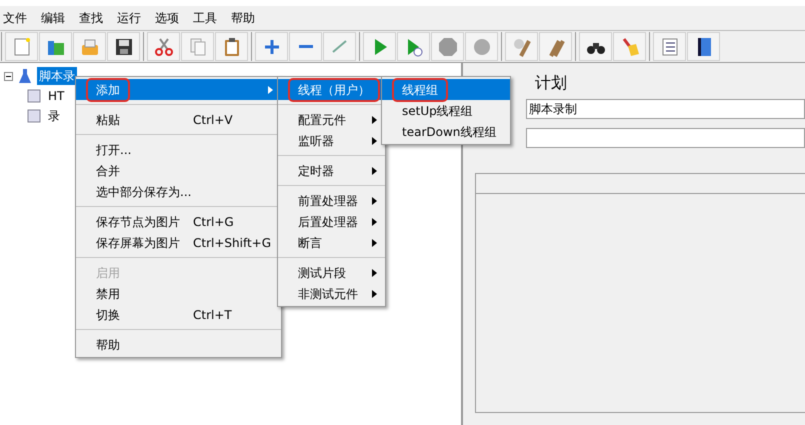 This screenshot has width=805, height=425. Describe the element at coordinates (54, 116) in the screenshot. I see `tree-item: 录` at that location.